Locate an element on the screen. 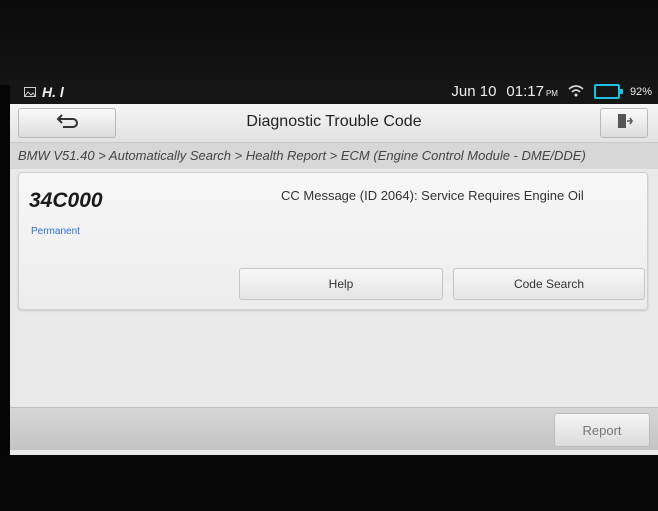  dtc-status: Permanent is located at coordinates (55, 231).